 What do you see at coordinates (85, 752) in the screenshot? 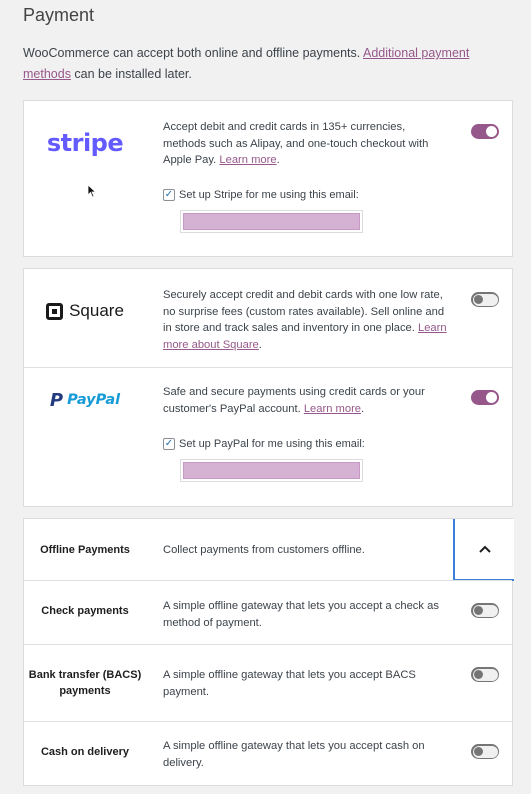
I see `gateway-label: Cash on delivery` at bounding box center [85, 752].